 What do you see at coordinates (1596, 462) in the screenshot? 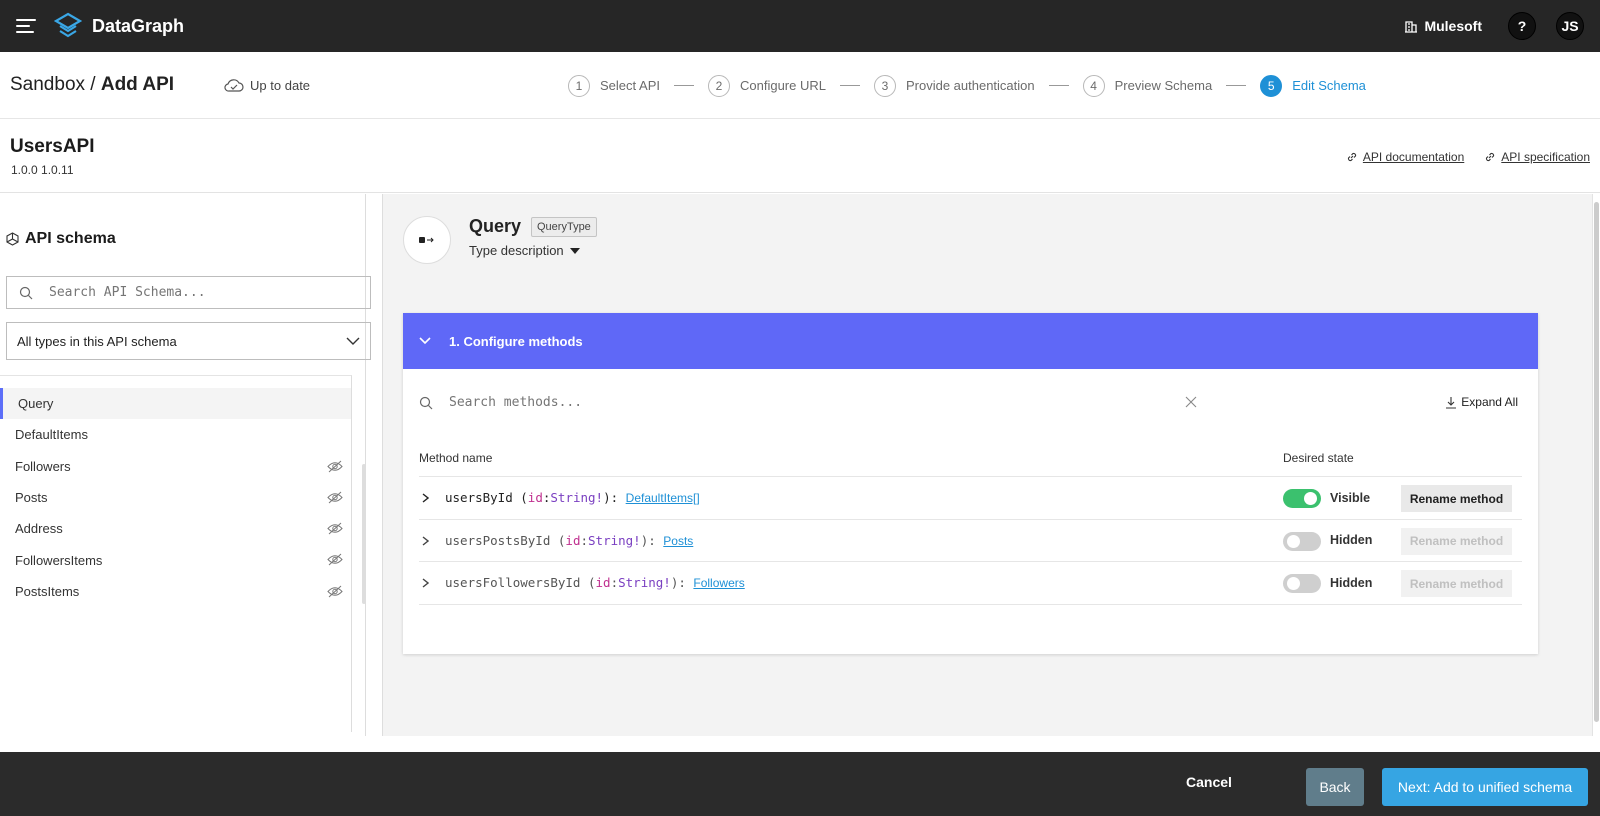
I see `scrollbar-thumb` at bounding box center [1596, 462].